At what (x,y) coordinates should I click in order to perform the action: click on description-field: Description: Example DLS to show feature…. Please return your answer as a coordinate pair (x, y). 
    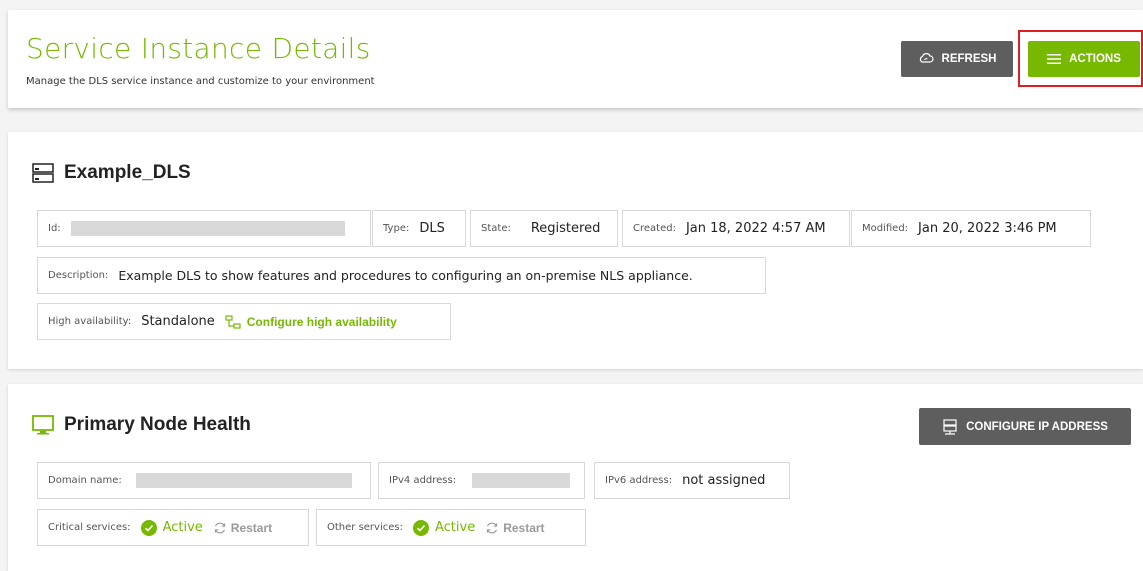
    Looking at the image, I should click on (401, 275).